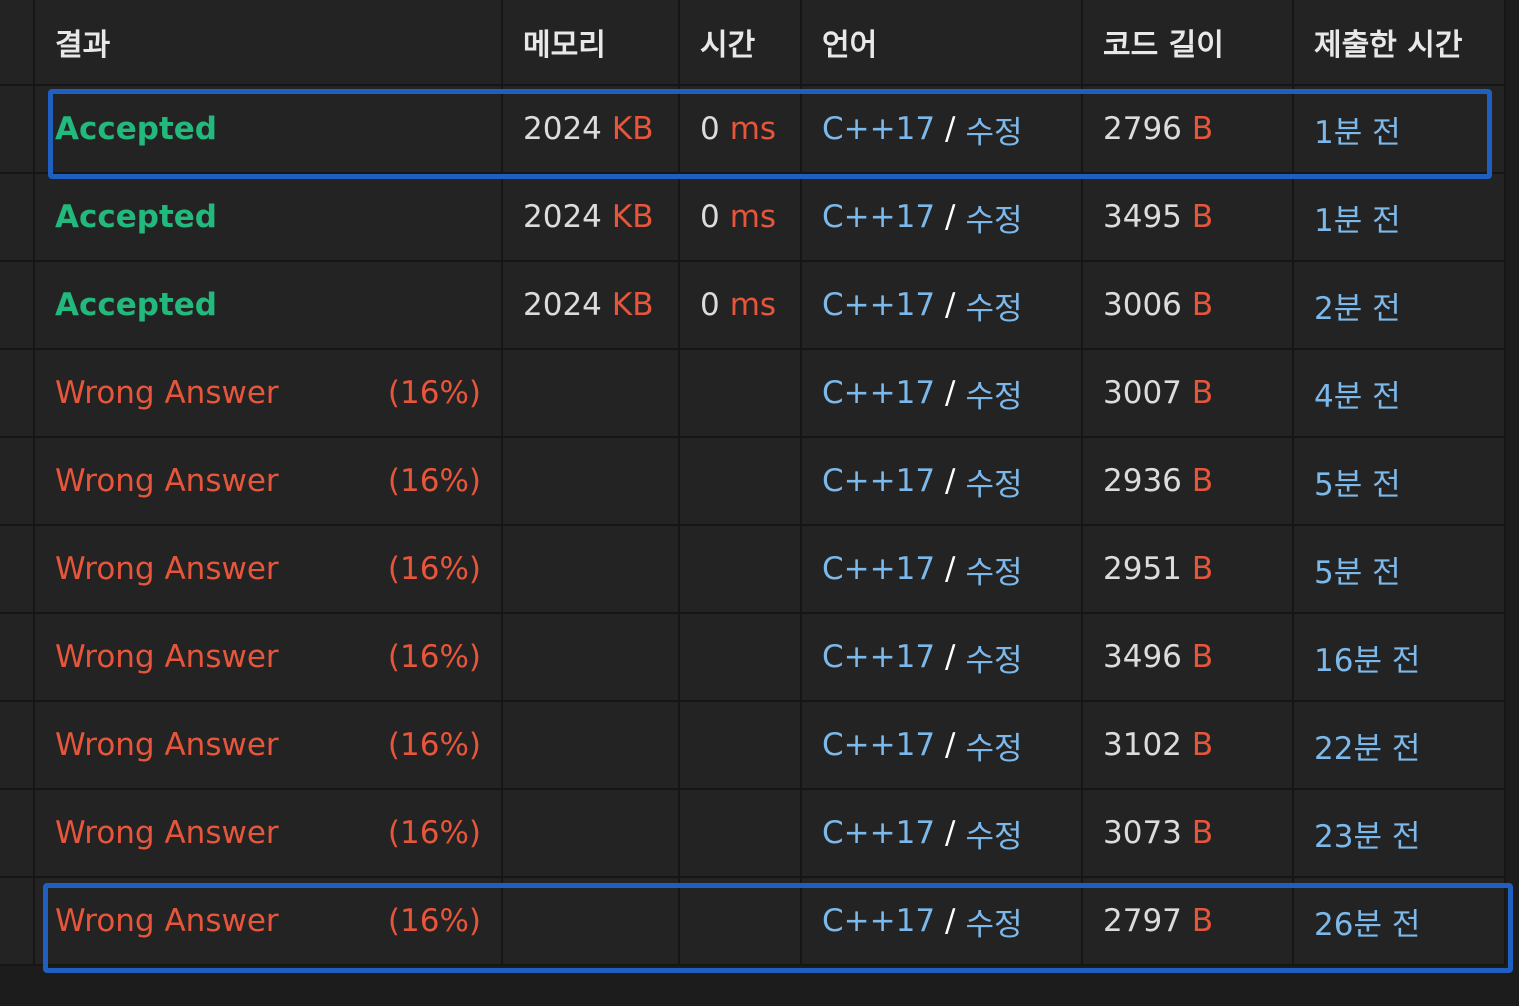  What do you see at coordinates (1367, 657) in the screenshot?
I see `submitted-time-link: 16분 전` at bounding box center [1367, 657].